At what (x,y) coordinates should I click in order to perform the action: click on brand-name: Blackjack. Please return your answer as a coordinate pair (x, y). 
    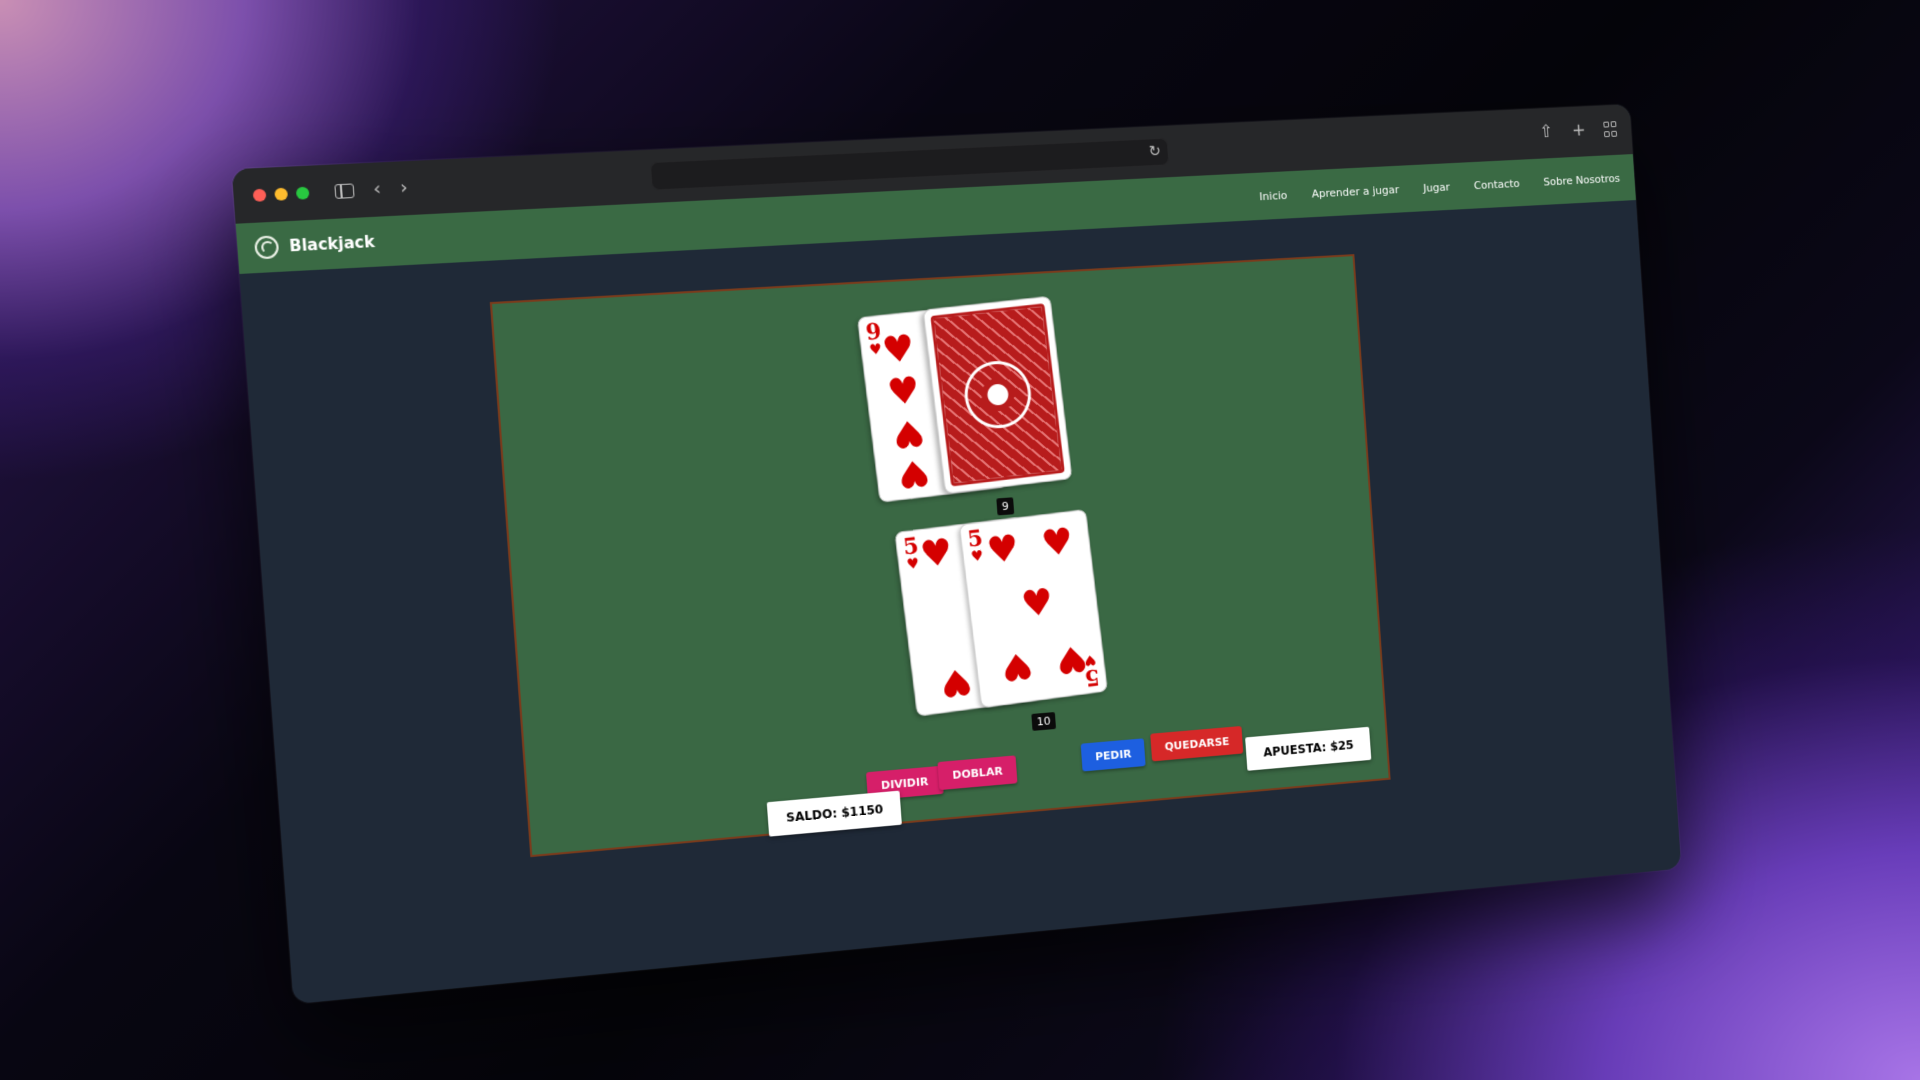
    Looking at the image, I should click on (332, 244).